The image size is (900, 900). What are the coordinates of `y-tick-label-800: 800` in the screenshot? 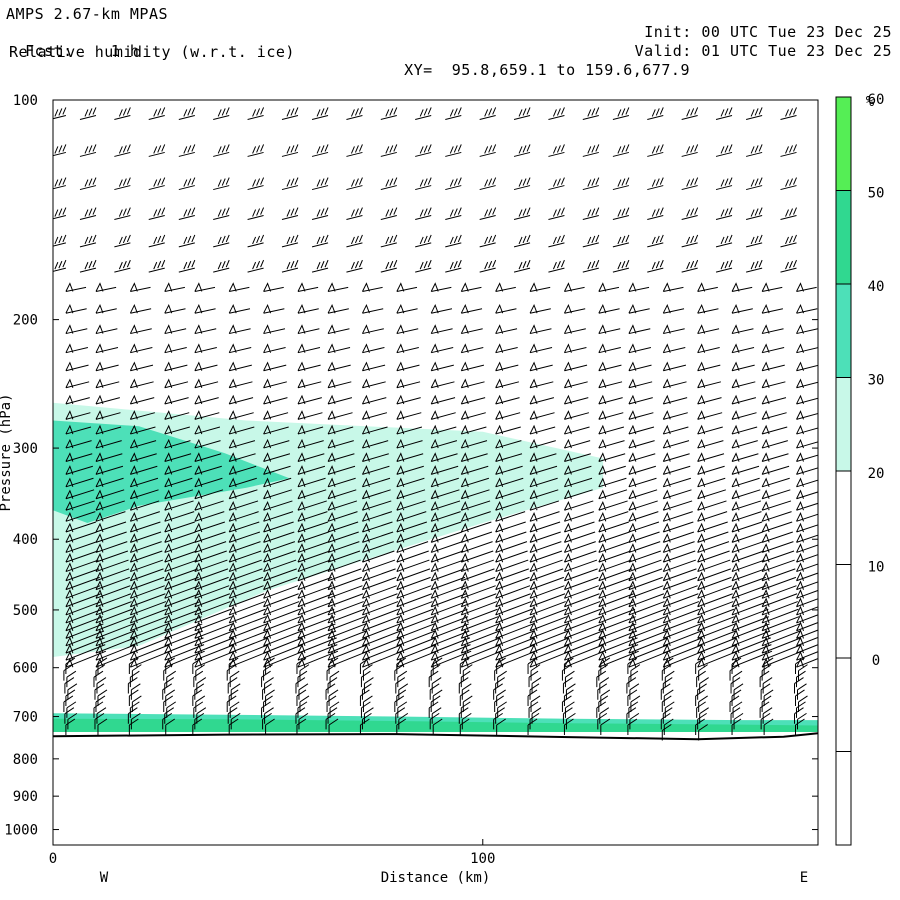 It's located at (25, 760).